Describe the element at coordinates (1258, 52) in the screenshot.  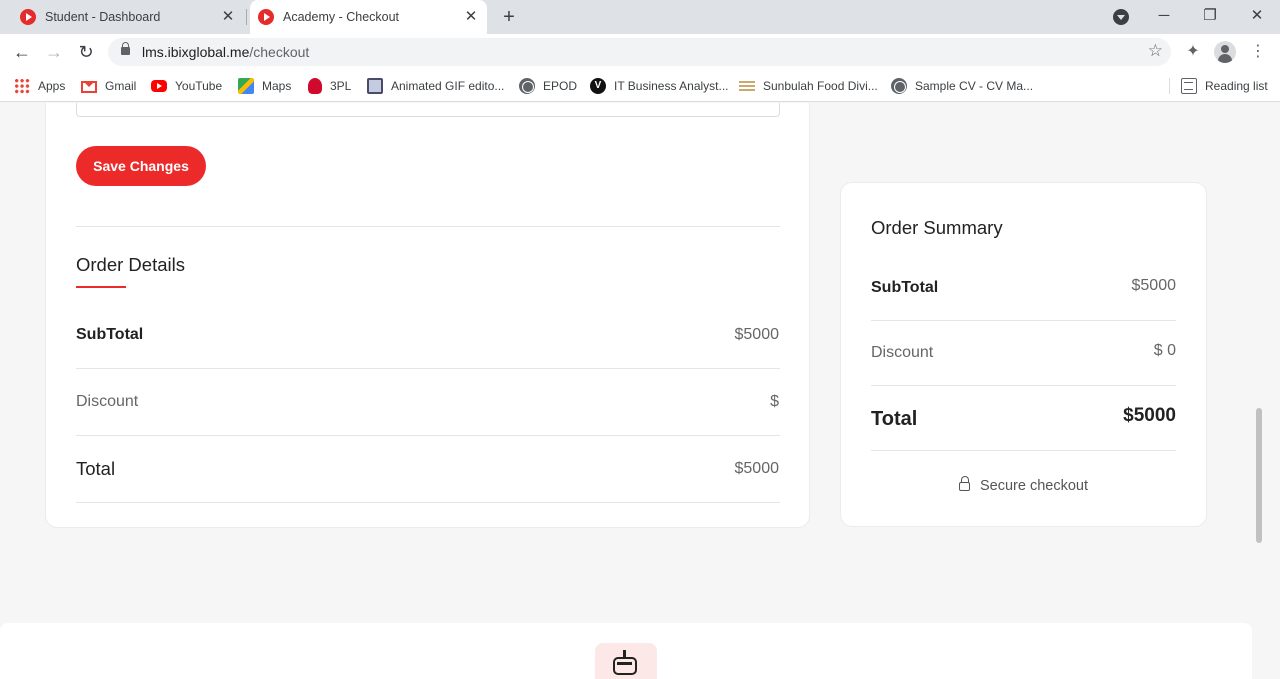
I see `menu-kebab-icon: ⋮` at that location.